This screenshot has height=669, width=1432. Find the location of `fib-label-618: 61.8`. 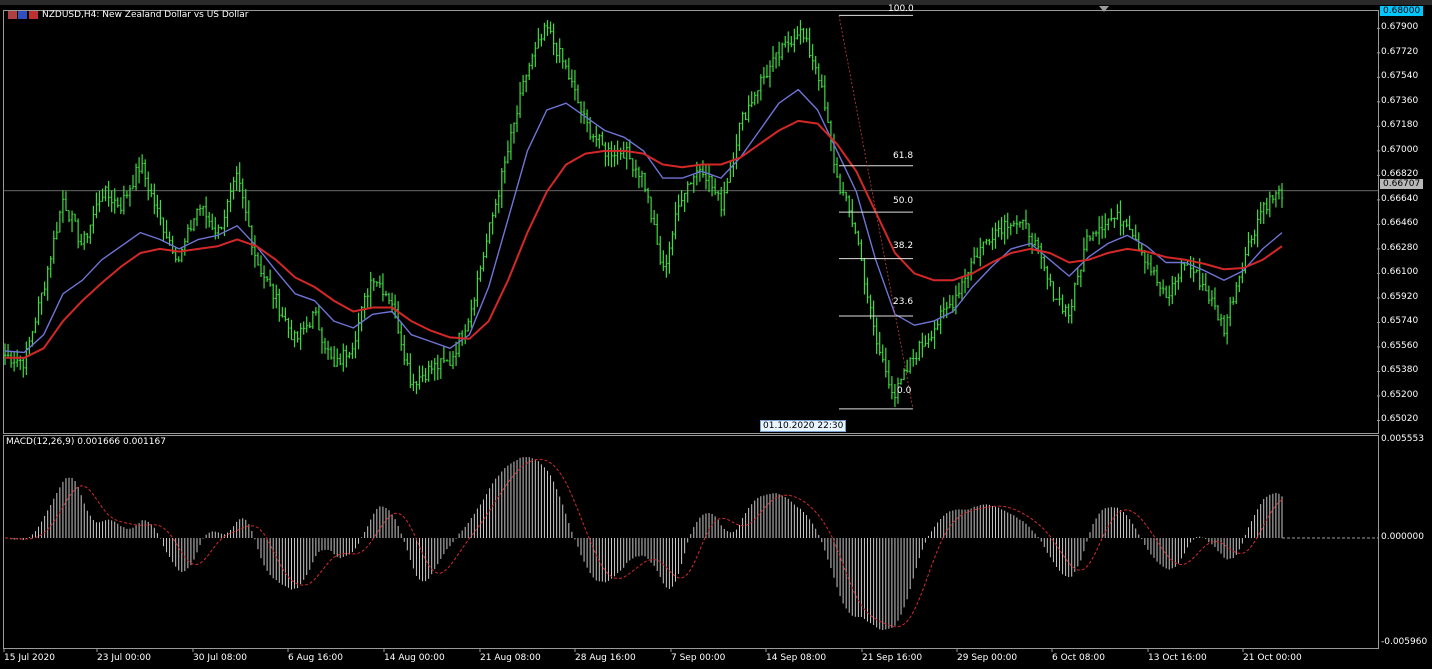

fib-label-618: 61.8 is located at coordinates (903, 156).